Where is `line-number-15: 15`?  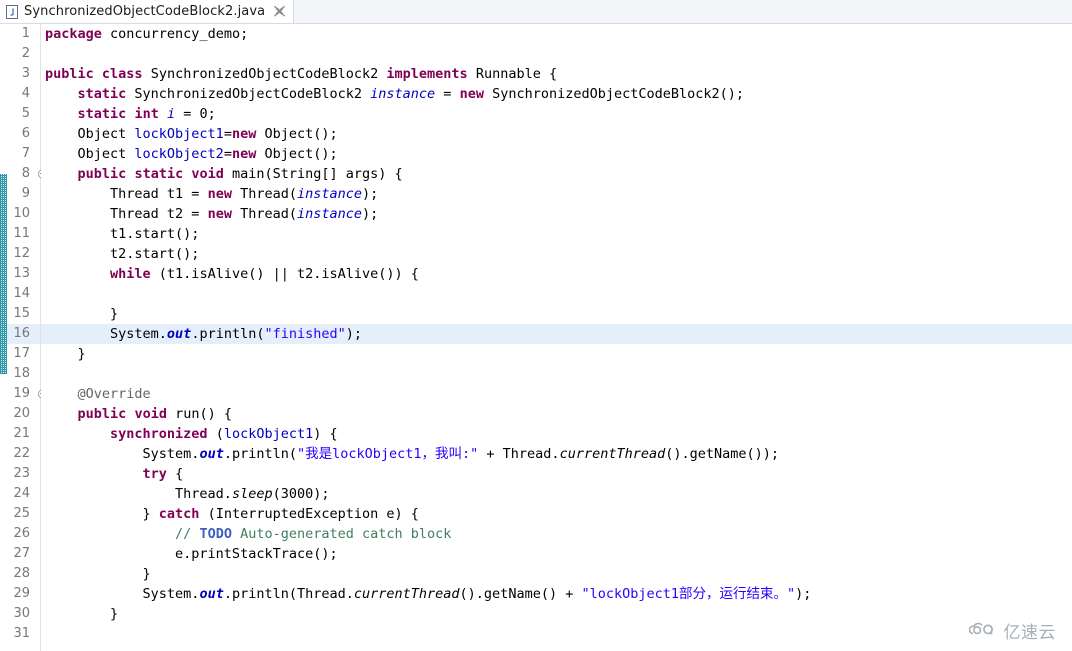
line-number-15: 15 is located at coordinates (23, 314).